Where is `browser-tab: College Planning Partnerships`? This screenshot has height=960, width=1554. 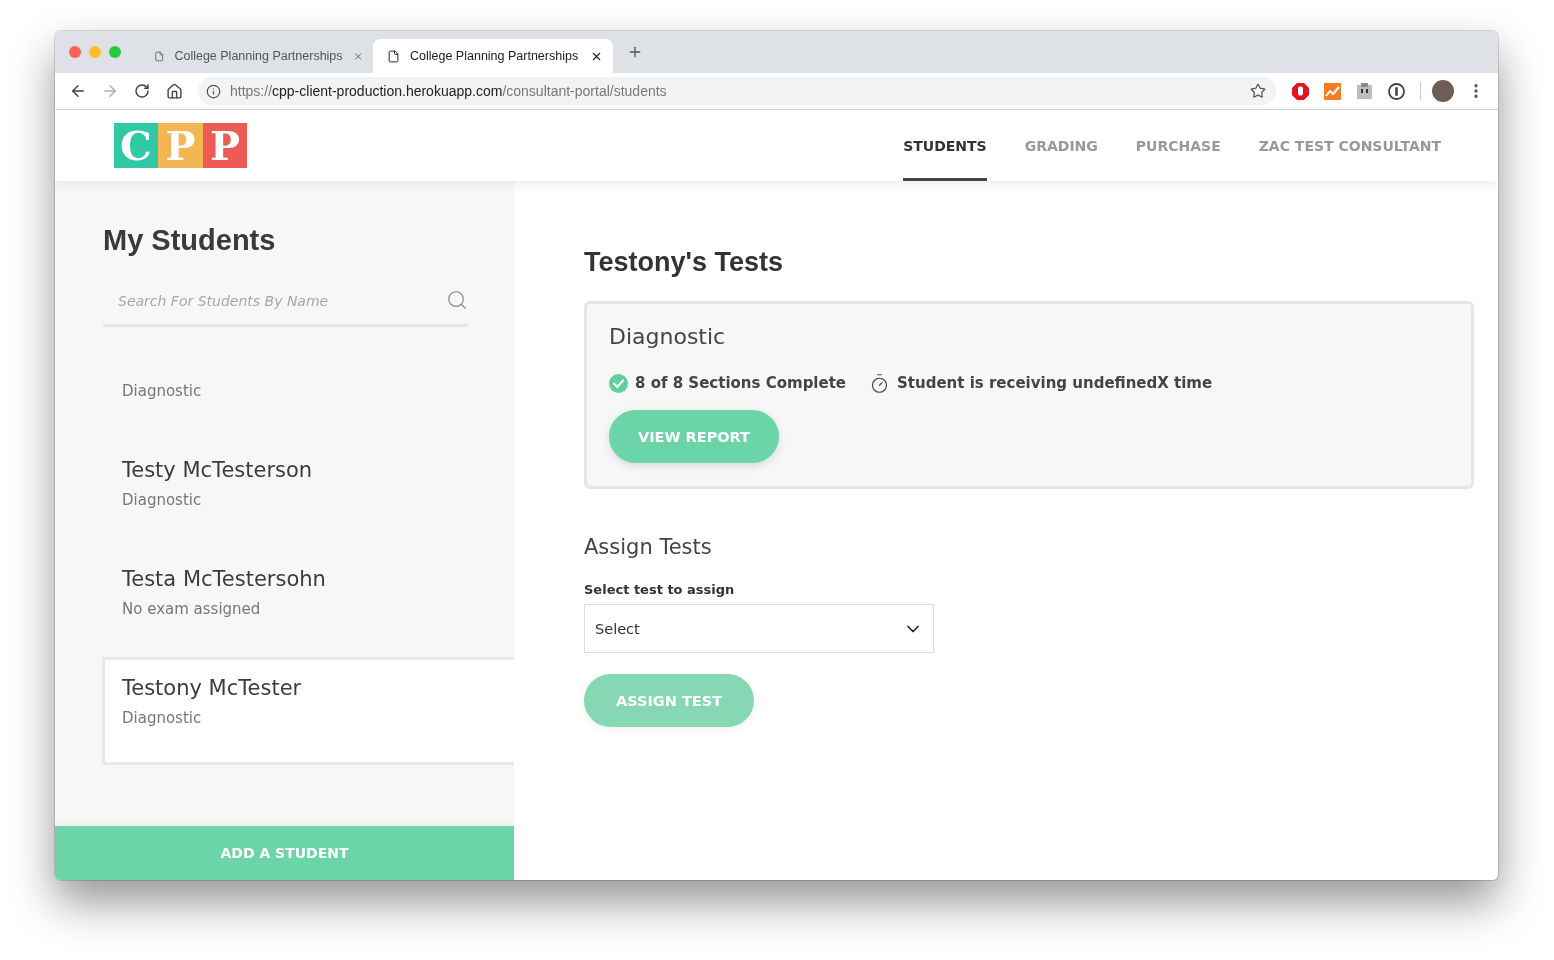
browser-tab: College Planning Partnerships is located at coordinates (493, 56).